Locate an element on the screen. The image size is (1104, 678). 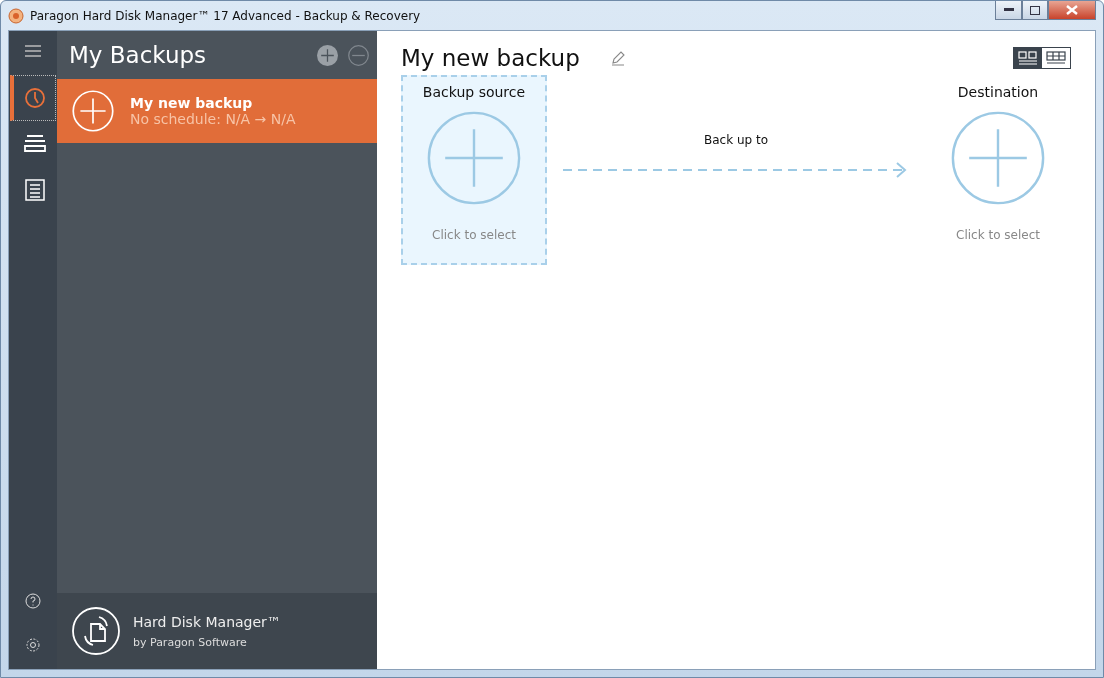
maximize-icon is located at coordinates (1035, 10).